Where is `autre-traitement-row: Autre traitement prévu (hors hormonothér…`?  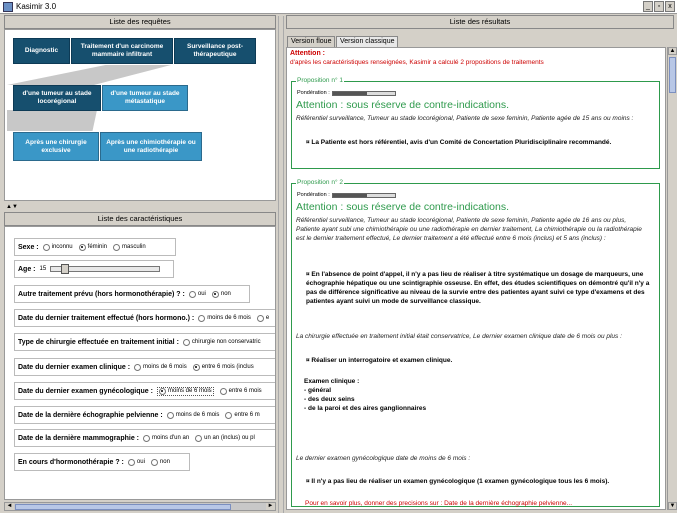 autre-traitement-row: Autre traitement prévu (hors hormonothér… is located at coordinates (132, 294).